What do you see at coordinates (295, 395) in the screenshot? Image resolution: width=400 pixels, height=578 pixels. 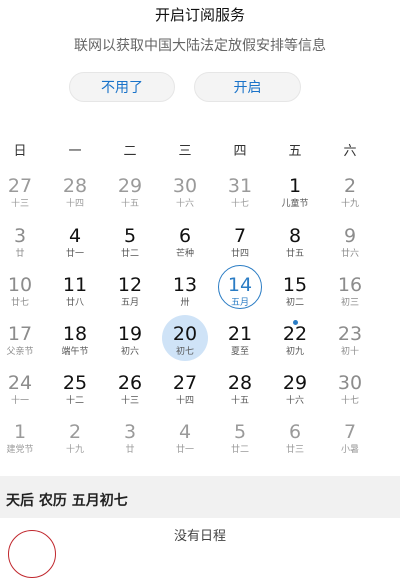 I see `day-cell: 29 十六` at bounding box center [295, 395].